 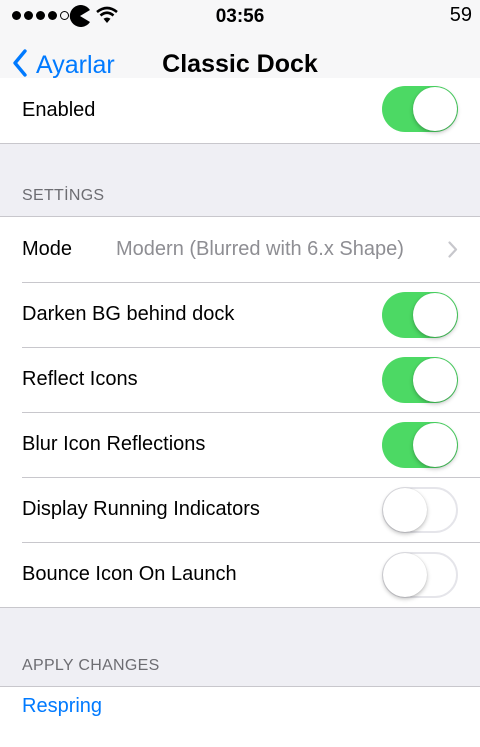 I want to click on reflect-icons-toggle, so click(x=420, y=380).